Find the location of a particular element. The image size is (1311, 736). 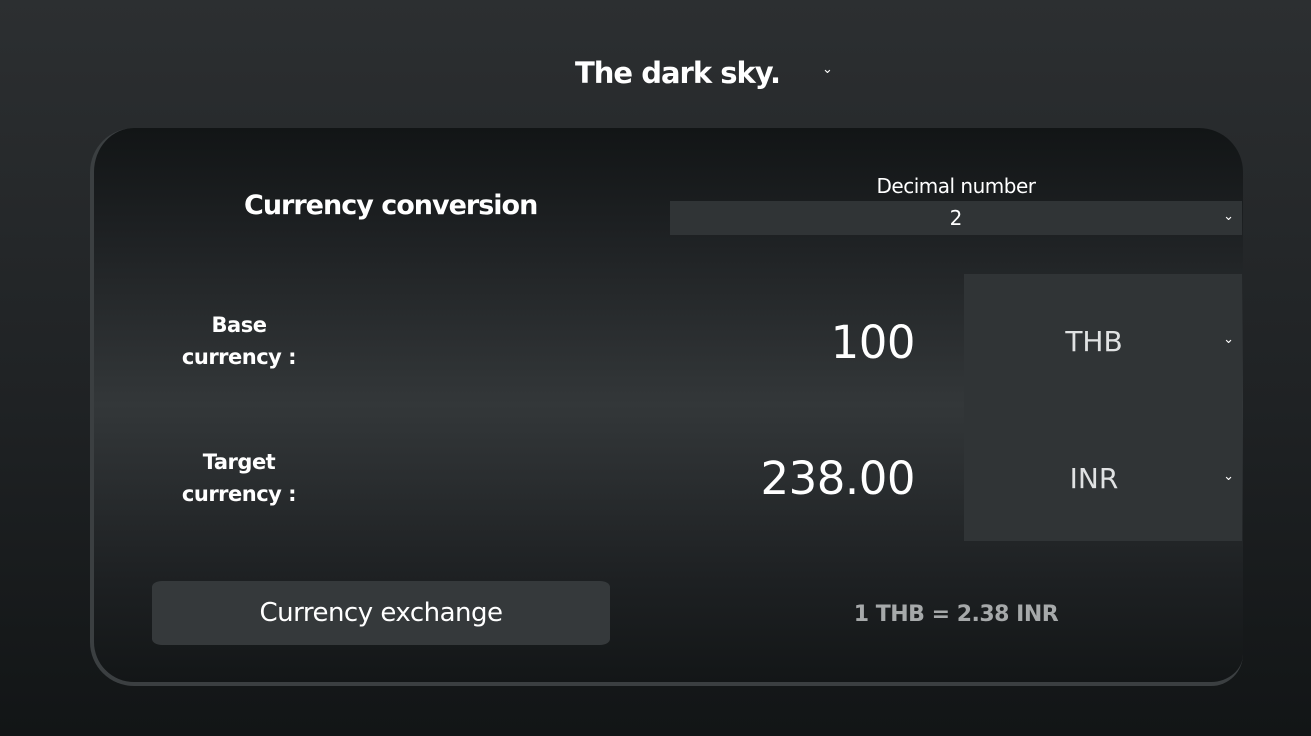

decimal-number-select: 2 ⌄ is located at coordinates (956, 218).